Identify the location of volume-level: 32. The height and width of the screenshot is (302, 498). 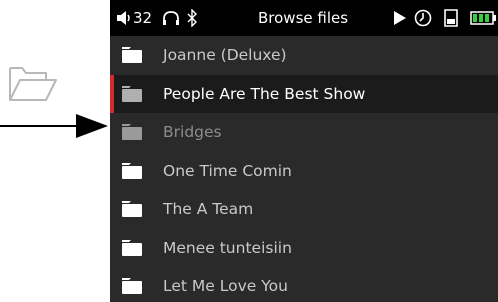
(143, 18).